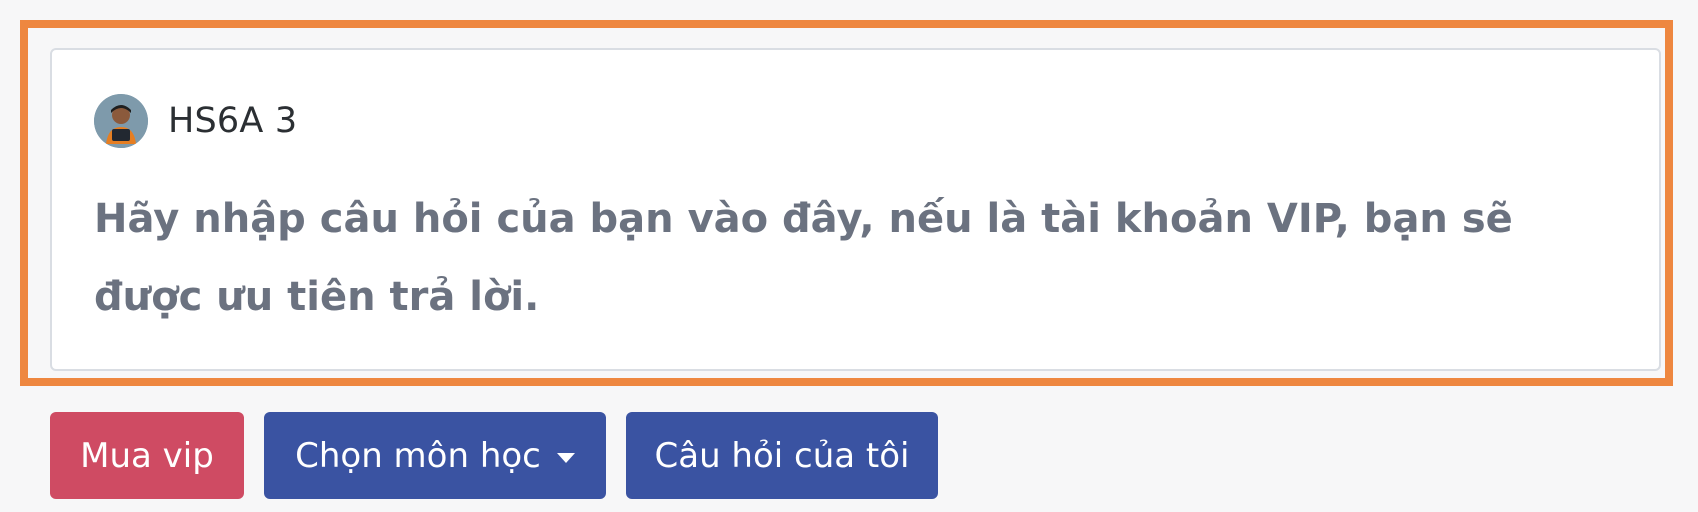 This screenshot has height=512, width=1698. I want to click on choose-subject-dropdown: Chọn môn học, so click(435, 455).